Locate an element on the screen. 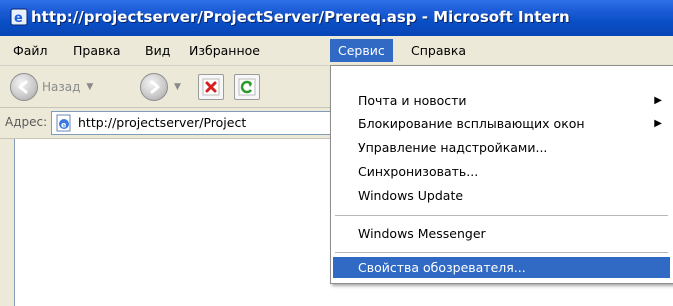 The width and height of the screenshot is (673, 306). menu-tools: Сервис is located at coordinates (361, 50).